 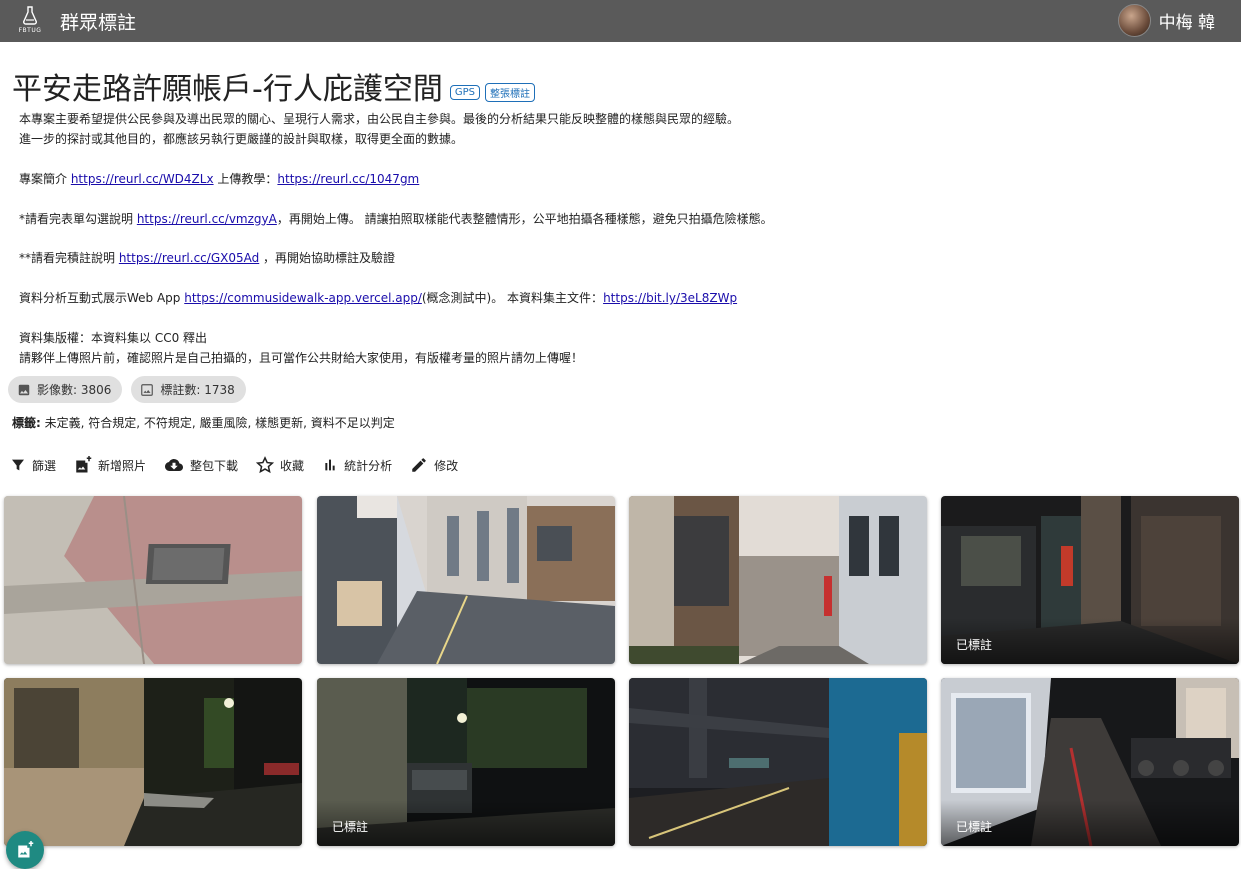 I want to click on logo-text: FBTUG, so click(x=30, y=30).